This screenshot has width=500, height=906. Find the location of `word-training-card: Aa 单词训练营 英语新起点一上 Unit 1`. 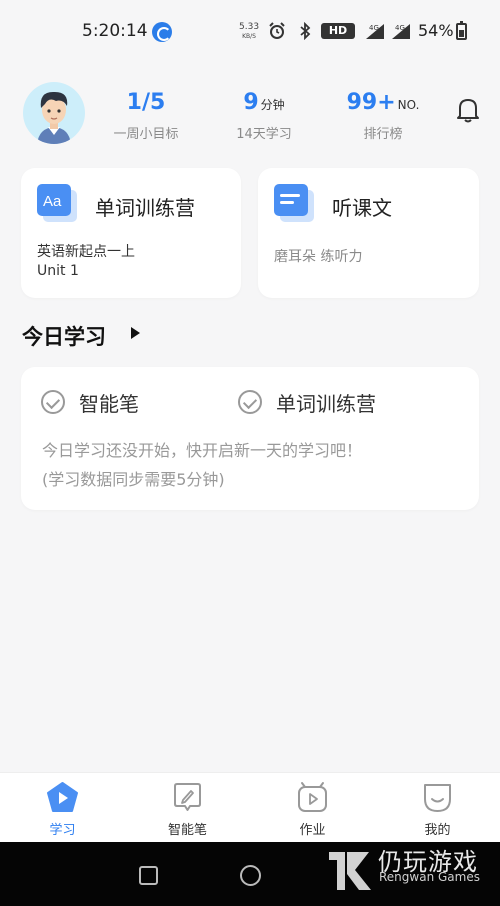

word-training-card: Aa 单词训练营 英语新起点一上 Unit 1 is located at coordinates (131, 233).